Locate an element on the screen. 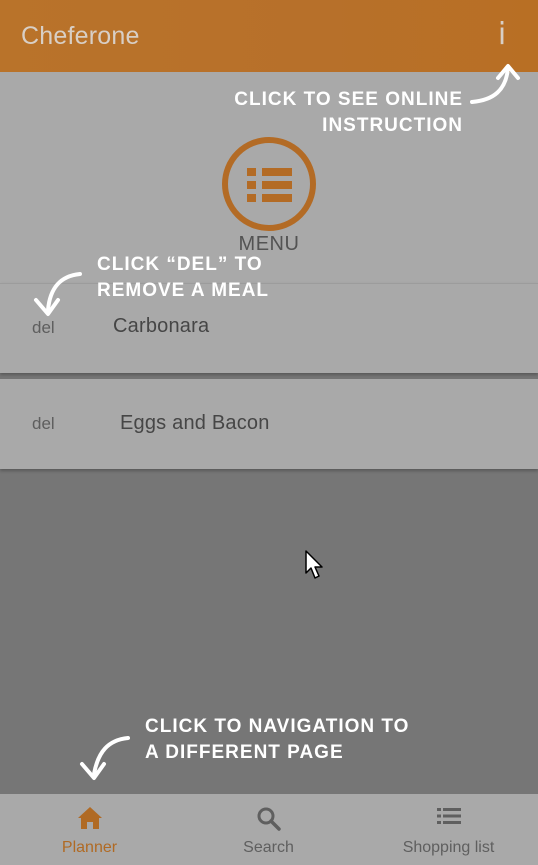 This screenshot has width=538, height=865. nav-label-shopping-list: Shopping list is located at coordinates (448, 847).